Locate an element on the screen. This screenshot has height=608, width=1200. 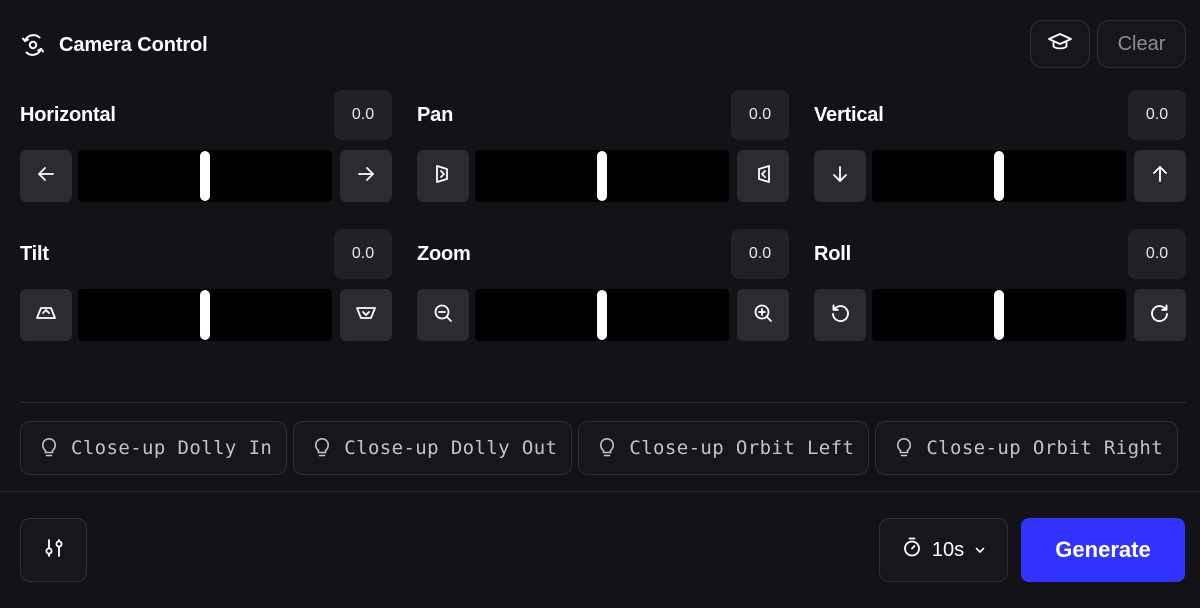
vertical-increase-button is located at coordinates (1160, 176).